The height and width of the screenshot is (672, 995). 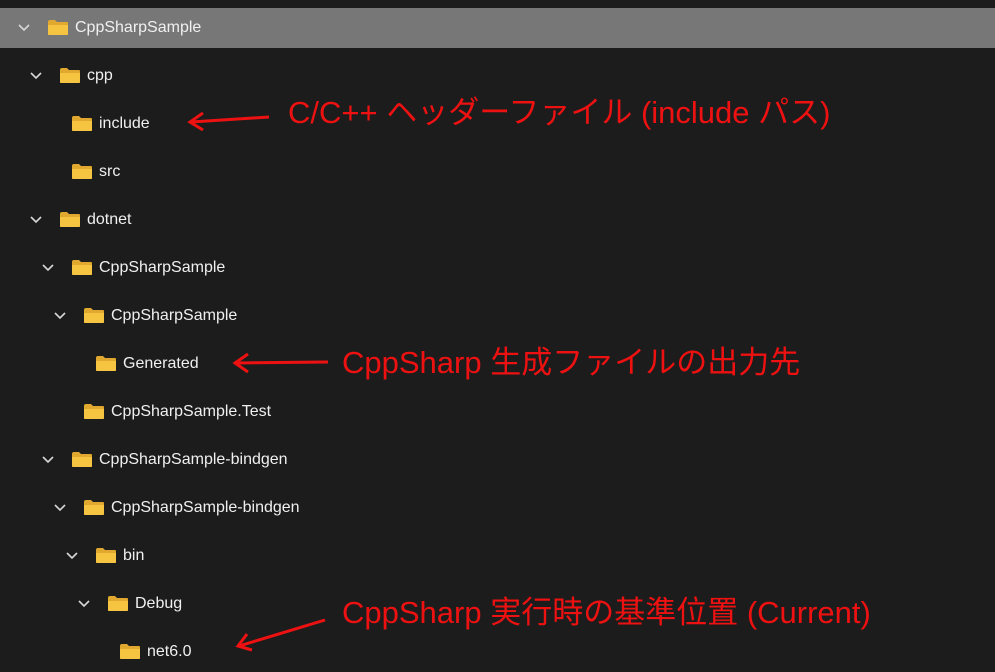 What do you see at coordinates (497, 412) in the screenshot?
I see `tree-row: CppSharpSample.Test` at bounding box center [497, 412].